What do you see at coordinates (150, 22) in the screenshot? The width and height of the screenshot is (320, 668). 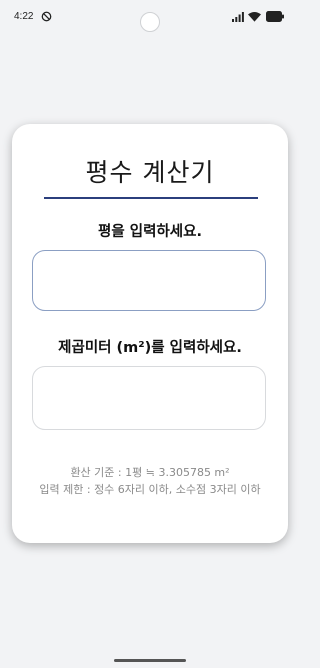 I see `front-camera` at bounding box center [150, 22].